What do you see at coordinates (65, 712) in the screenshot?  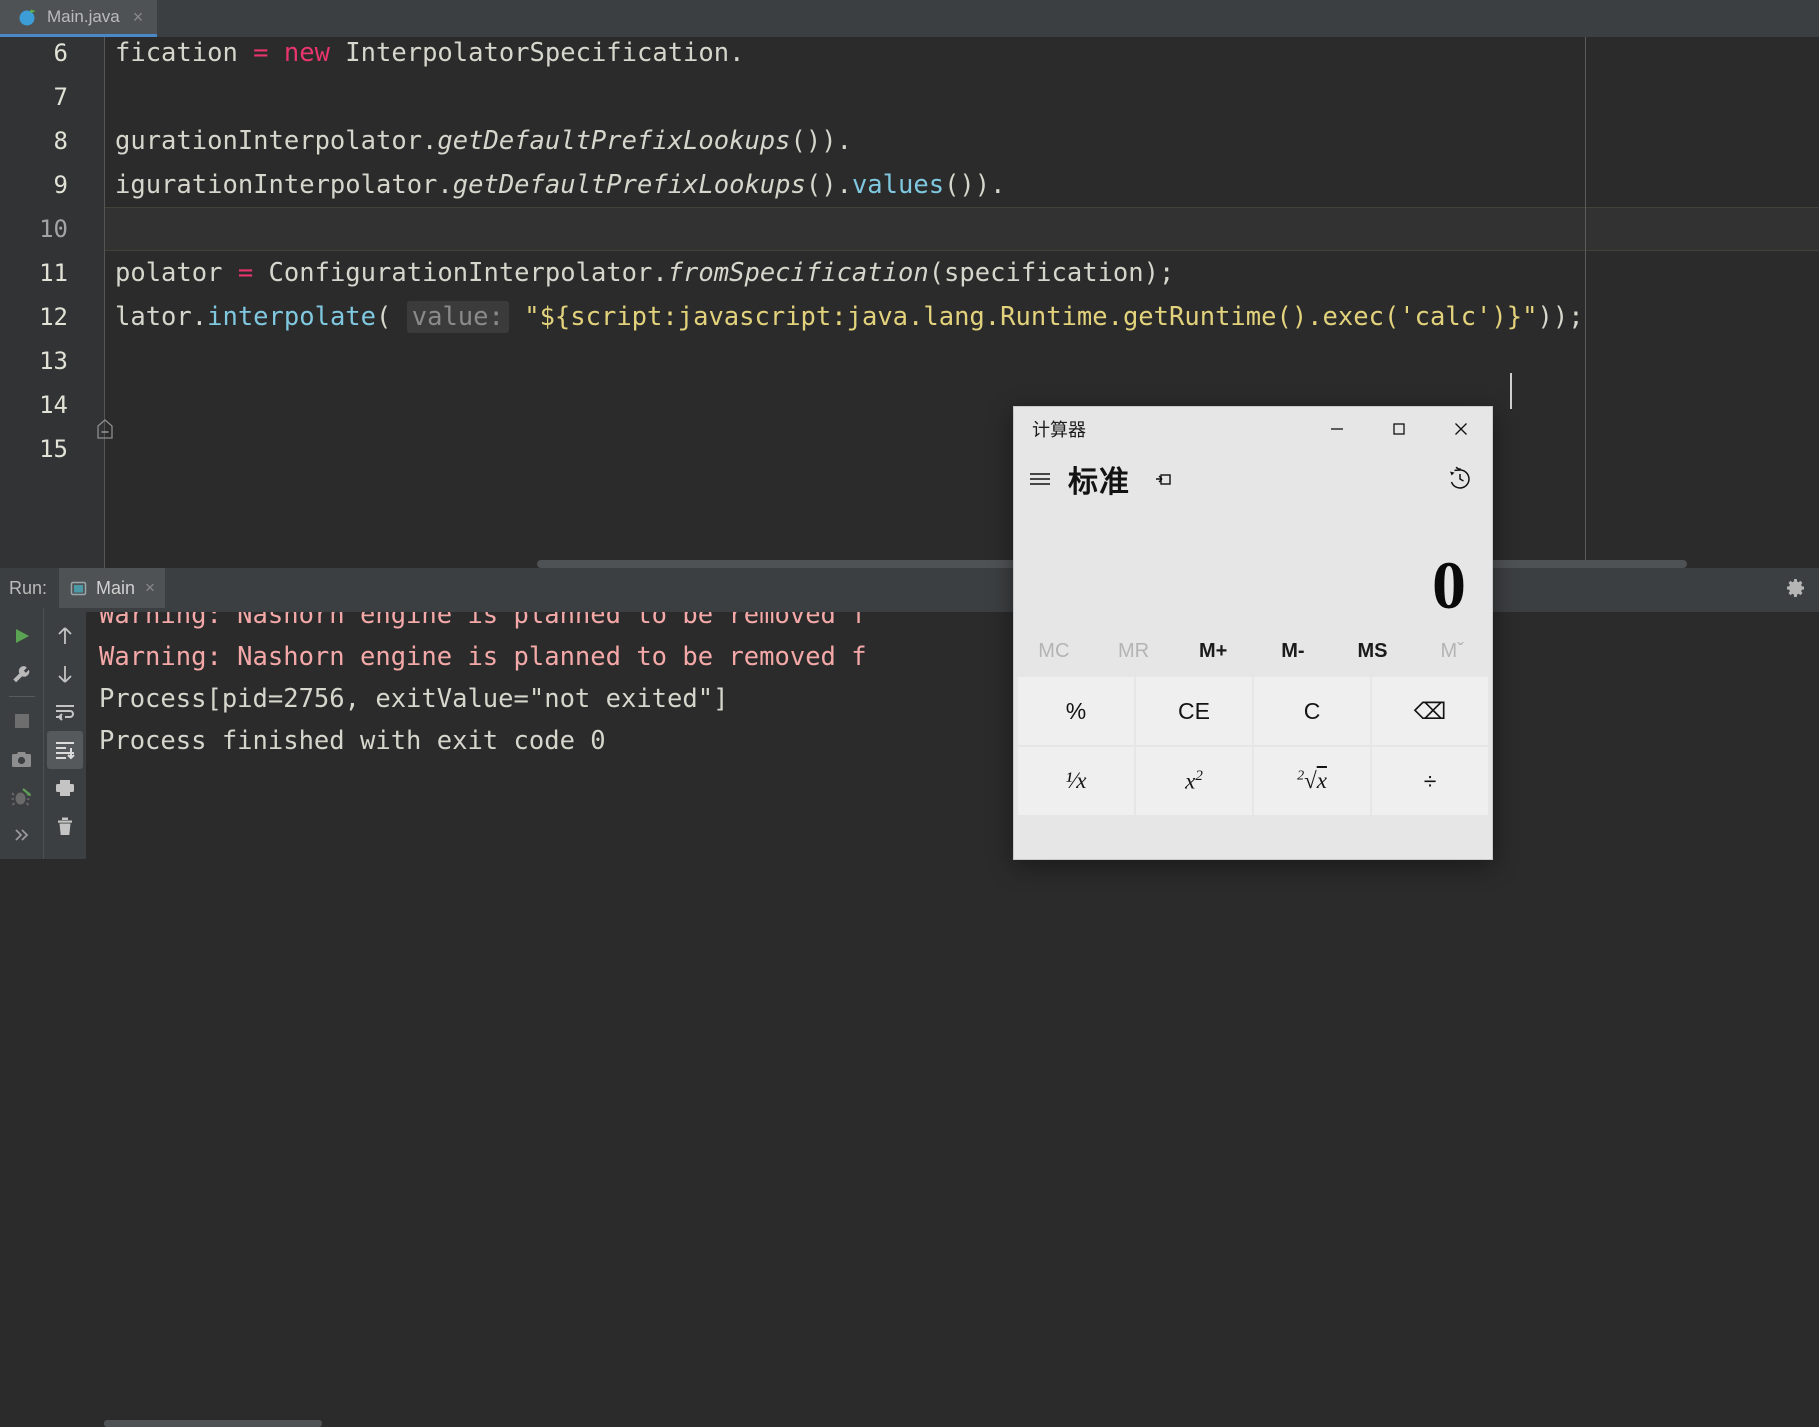 I see `wrap-text-icon` at bounding box center [65, 712].